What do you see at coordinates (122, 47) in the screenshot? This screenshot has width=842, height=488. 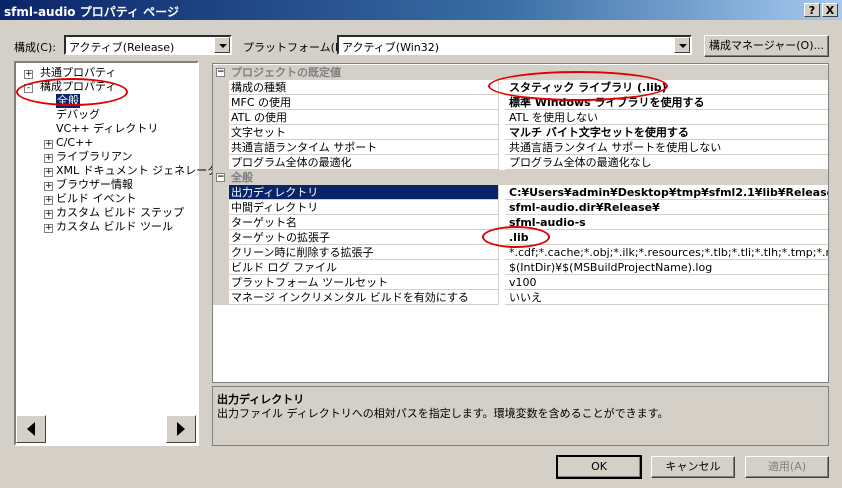 I see `config-value: アクティブ(Release)` at bounding box center [122, 47].